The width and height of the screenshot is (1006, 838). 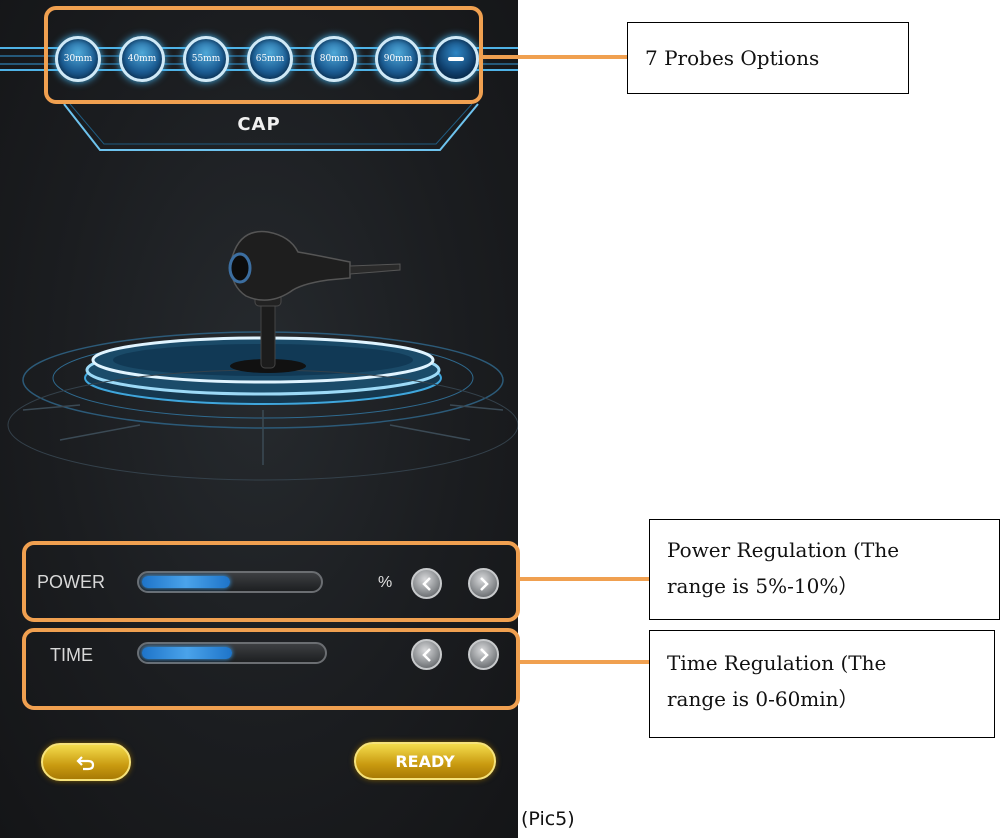 What do you see at coordinates (271, 581) in the screenshot?
I see `power-highlight-frame` at bounding box center [271, 581].